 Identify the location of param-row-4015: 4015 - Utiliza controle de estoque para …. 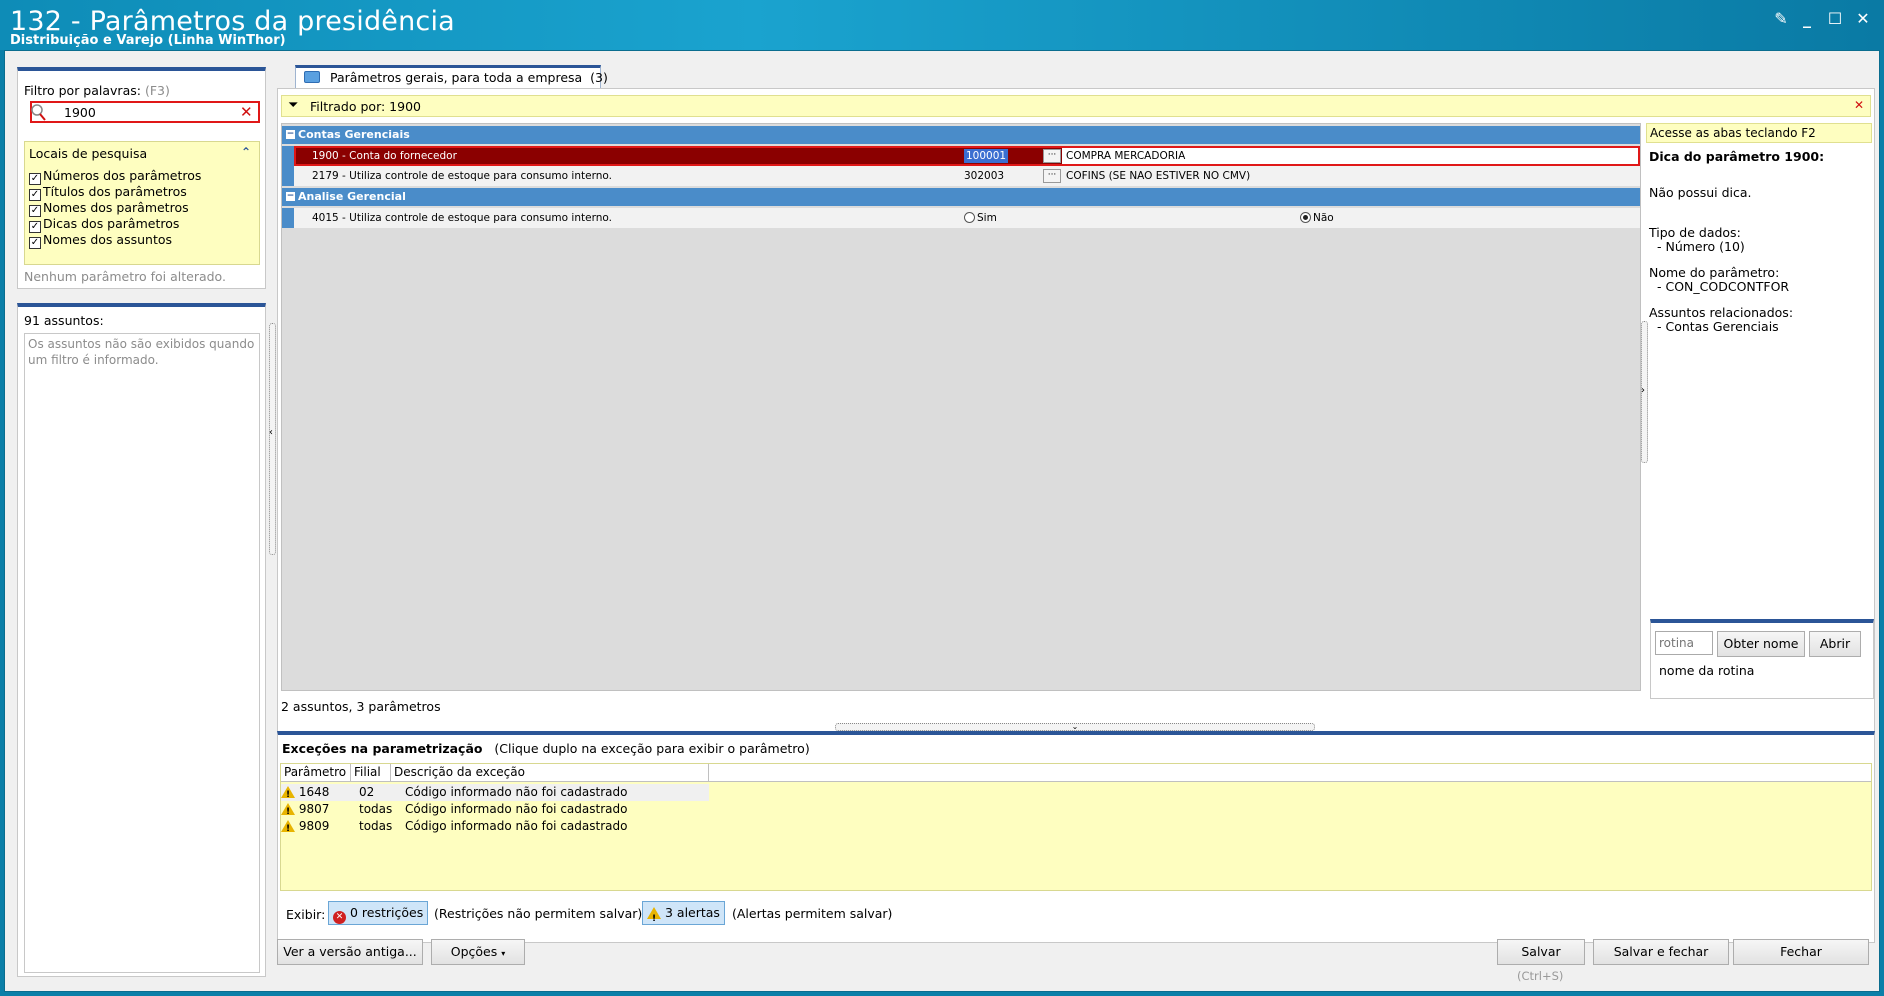
(961, 218).